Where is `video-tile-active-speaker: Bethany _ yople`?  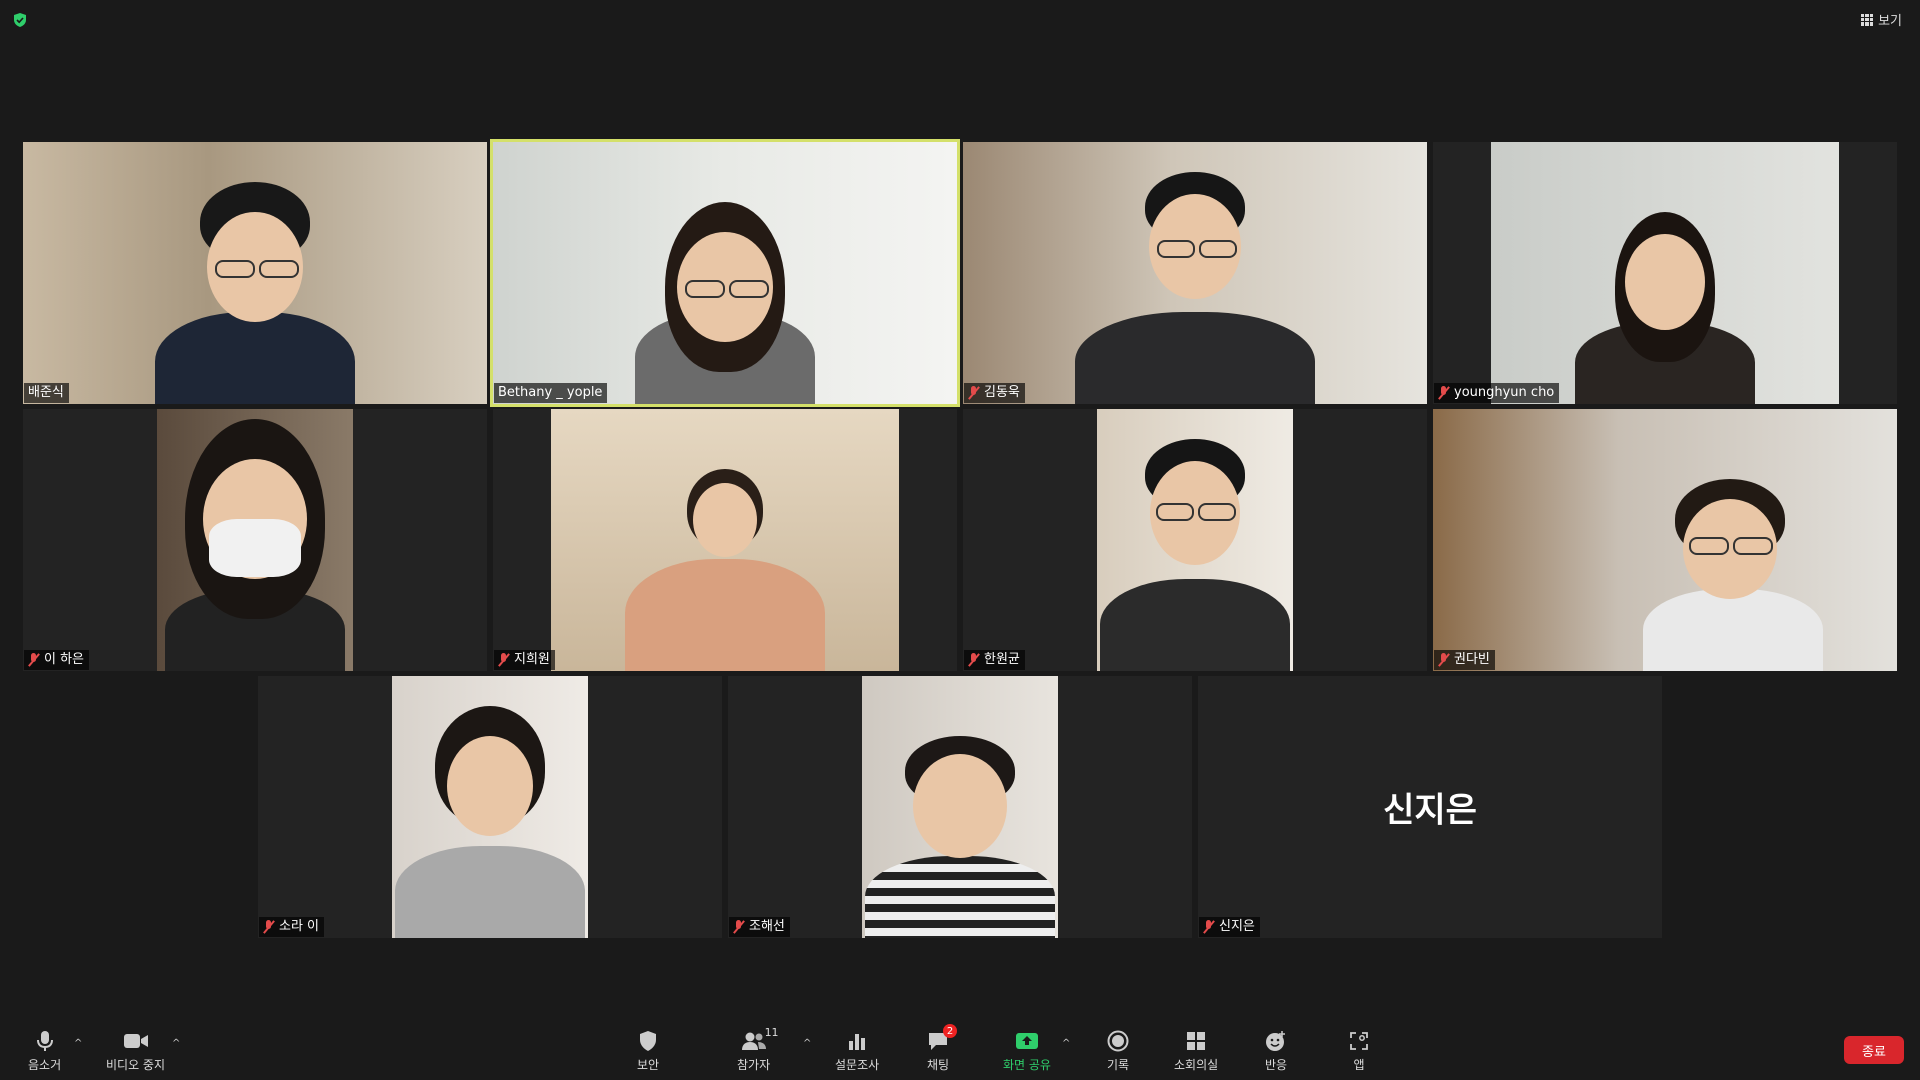
video-tile-active-speaker: Bethany _ yople is located at coordinates (725, 273).